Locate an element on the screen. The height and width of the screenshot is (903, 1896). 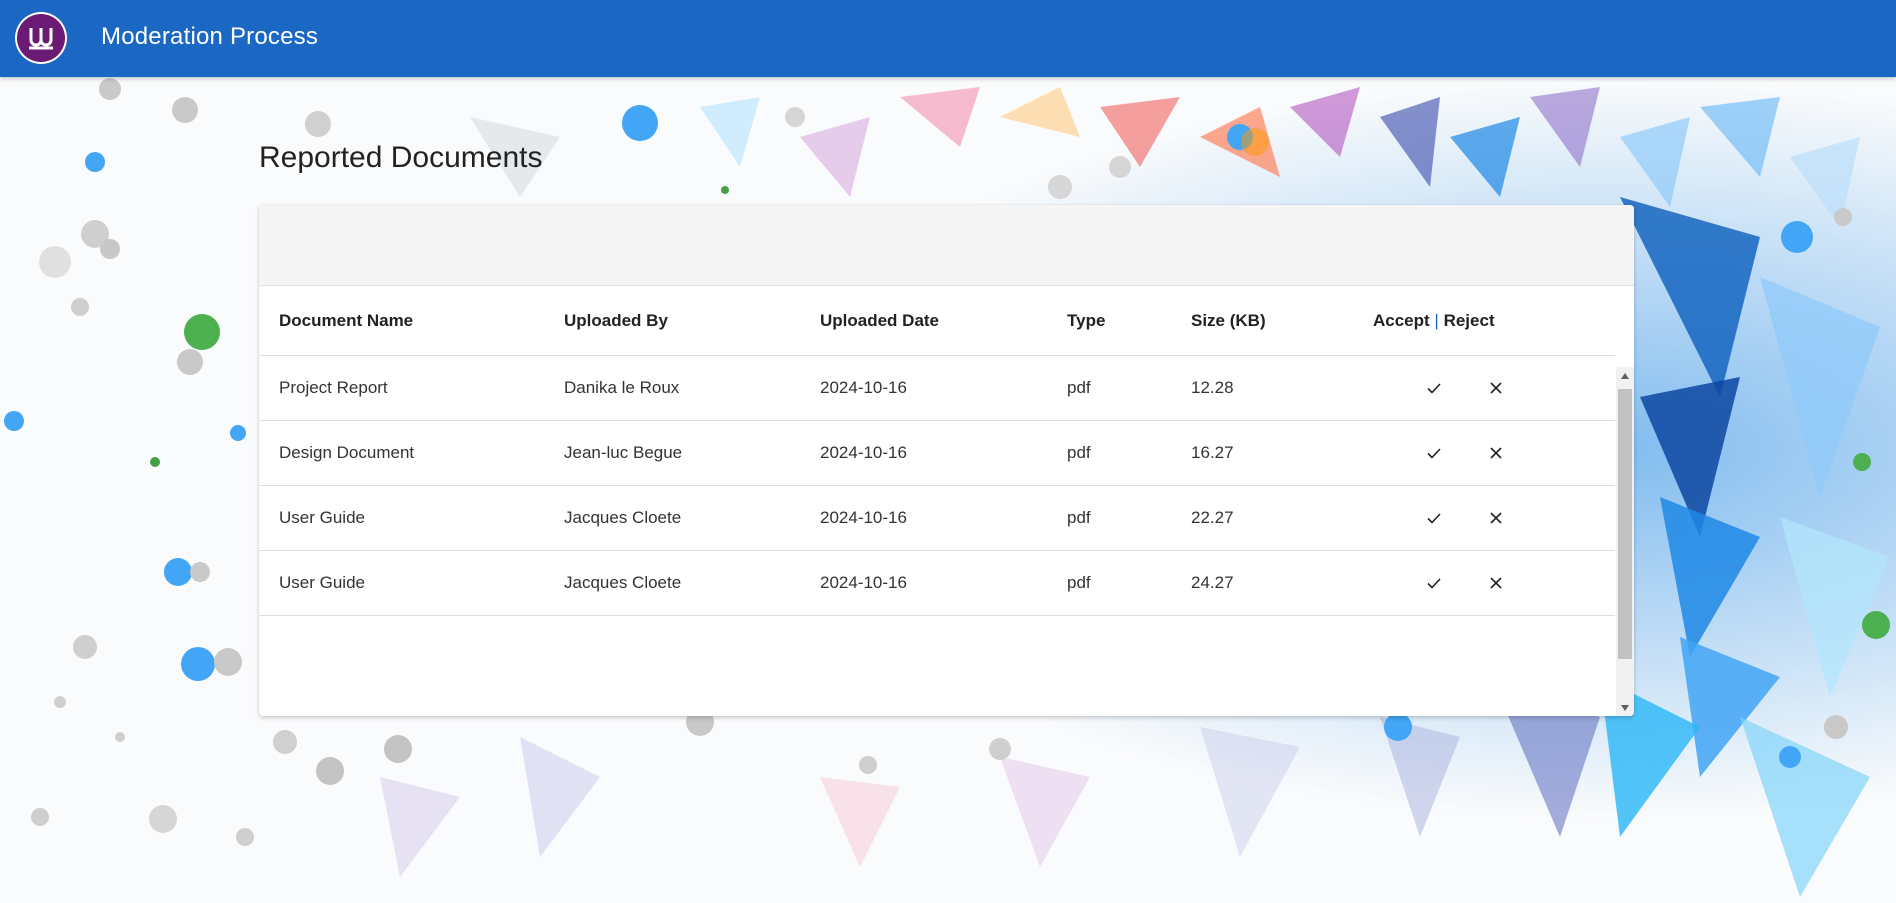
table-scrollbar is located at coordinates (1625, 541).